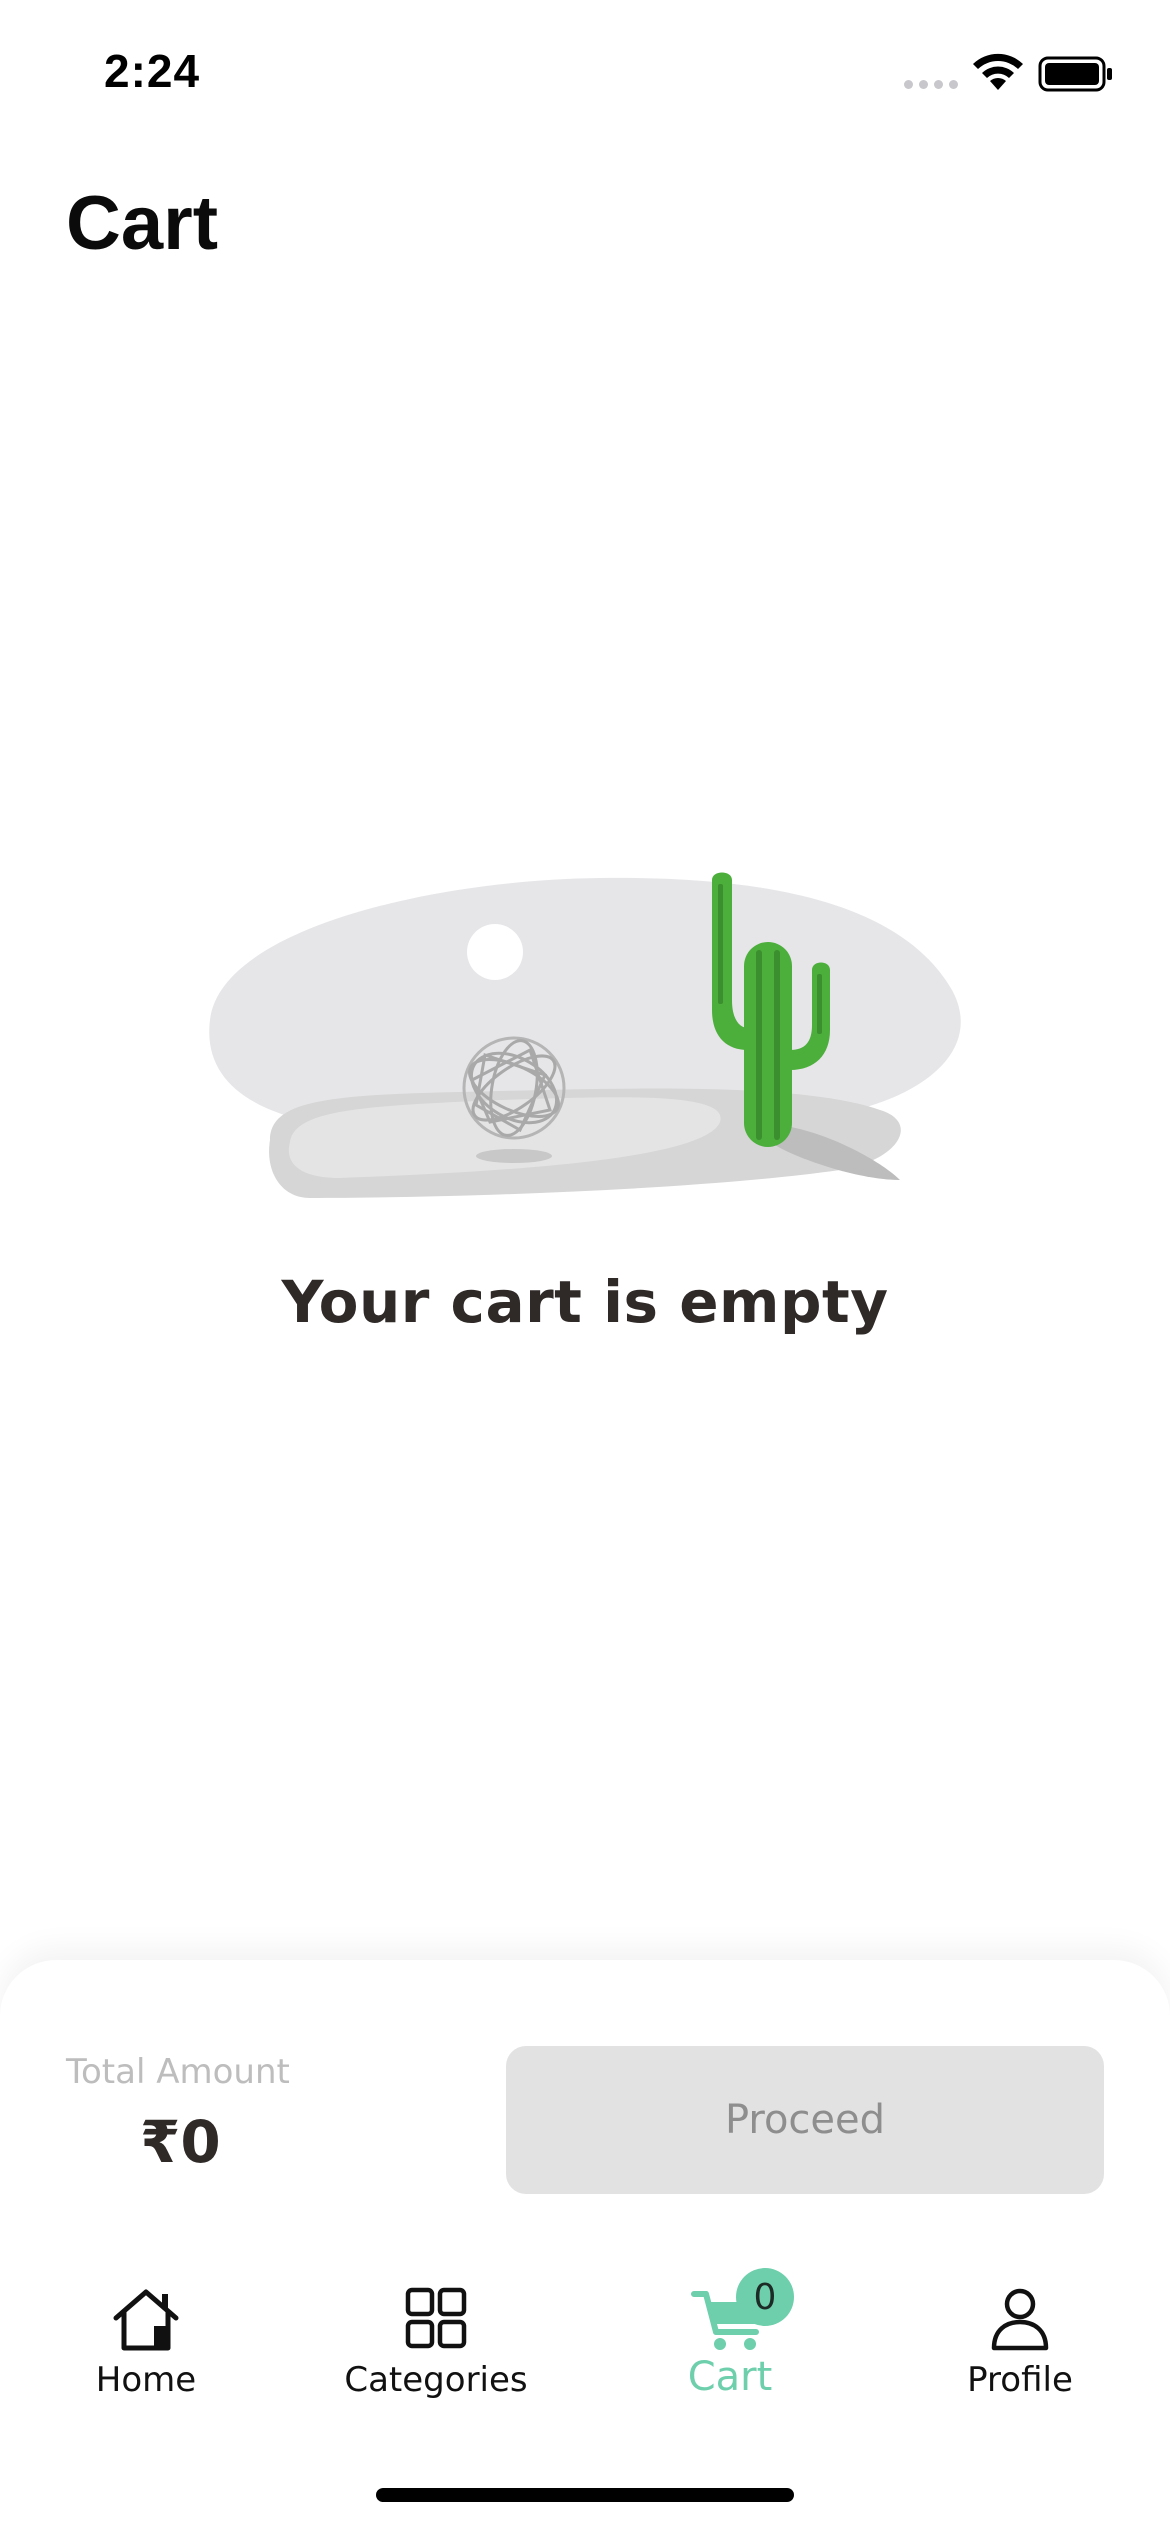 The height and width of the screenshot is (2532, 1170). I want to click on page-title: Cart, so click(142, 223).